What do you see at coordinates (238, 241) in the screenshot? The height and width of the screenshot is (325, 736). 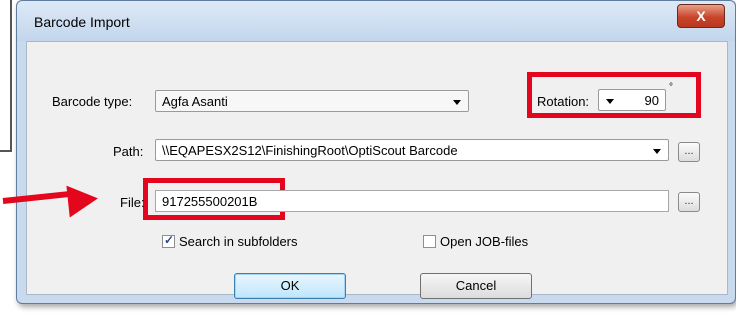 I see `search-subfolders-label: Search in subfolders` at bounding box center [238, 241].